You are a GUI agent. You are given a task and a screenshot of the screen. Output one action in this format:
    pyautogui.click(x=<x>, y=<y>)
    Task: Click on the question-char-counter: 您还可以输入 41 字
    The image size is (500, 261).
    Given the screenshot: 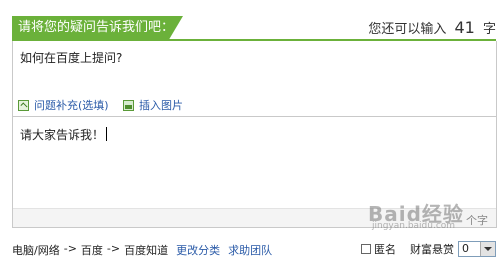 What is the action you would take?
    pyautogui.click(x=432, y=27)
    